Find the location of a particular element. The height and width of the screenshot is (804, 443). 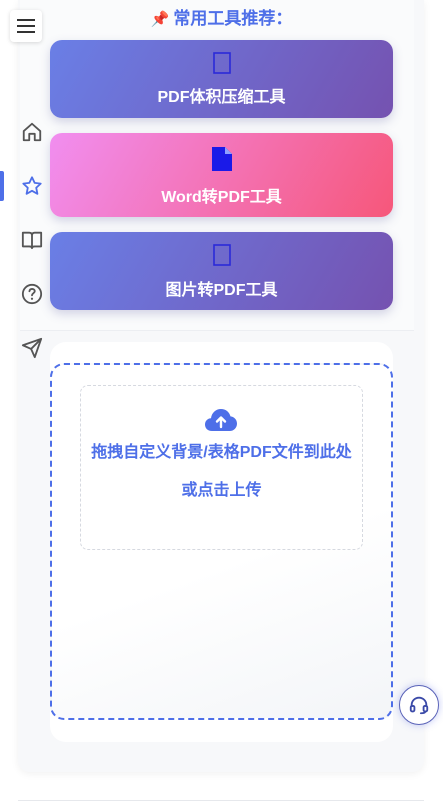

star-icon is located at coordinates (32, 186).